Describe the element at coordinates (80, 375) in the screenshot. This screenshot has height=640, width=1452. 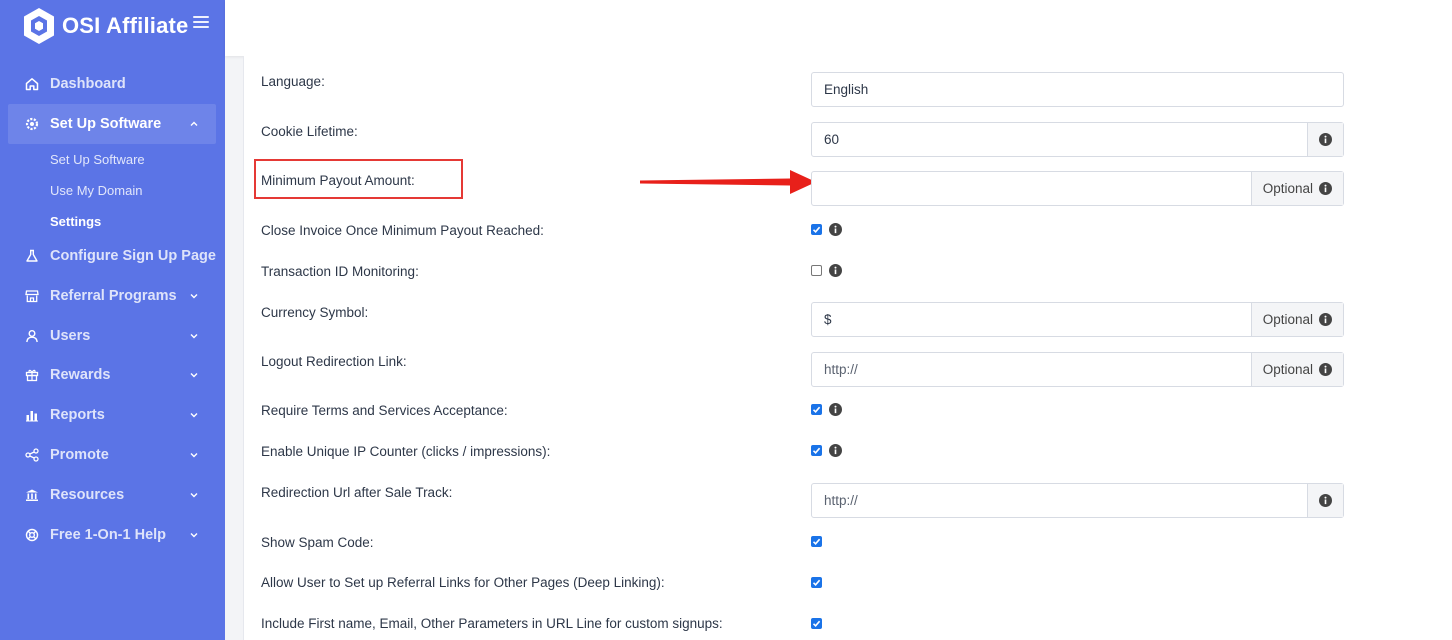
I see `sidebar-item-label: Rewards` at that location.